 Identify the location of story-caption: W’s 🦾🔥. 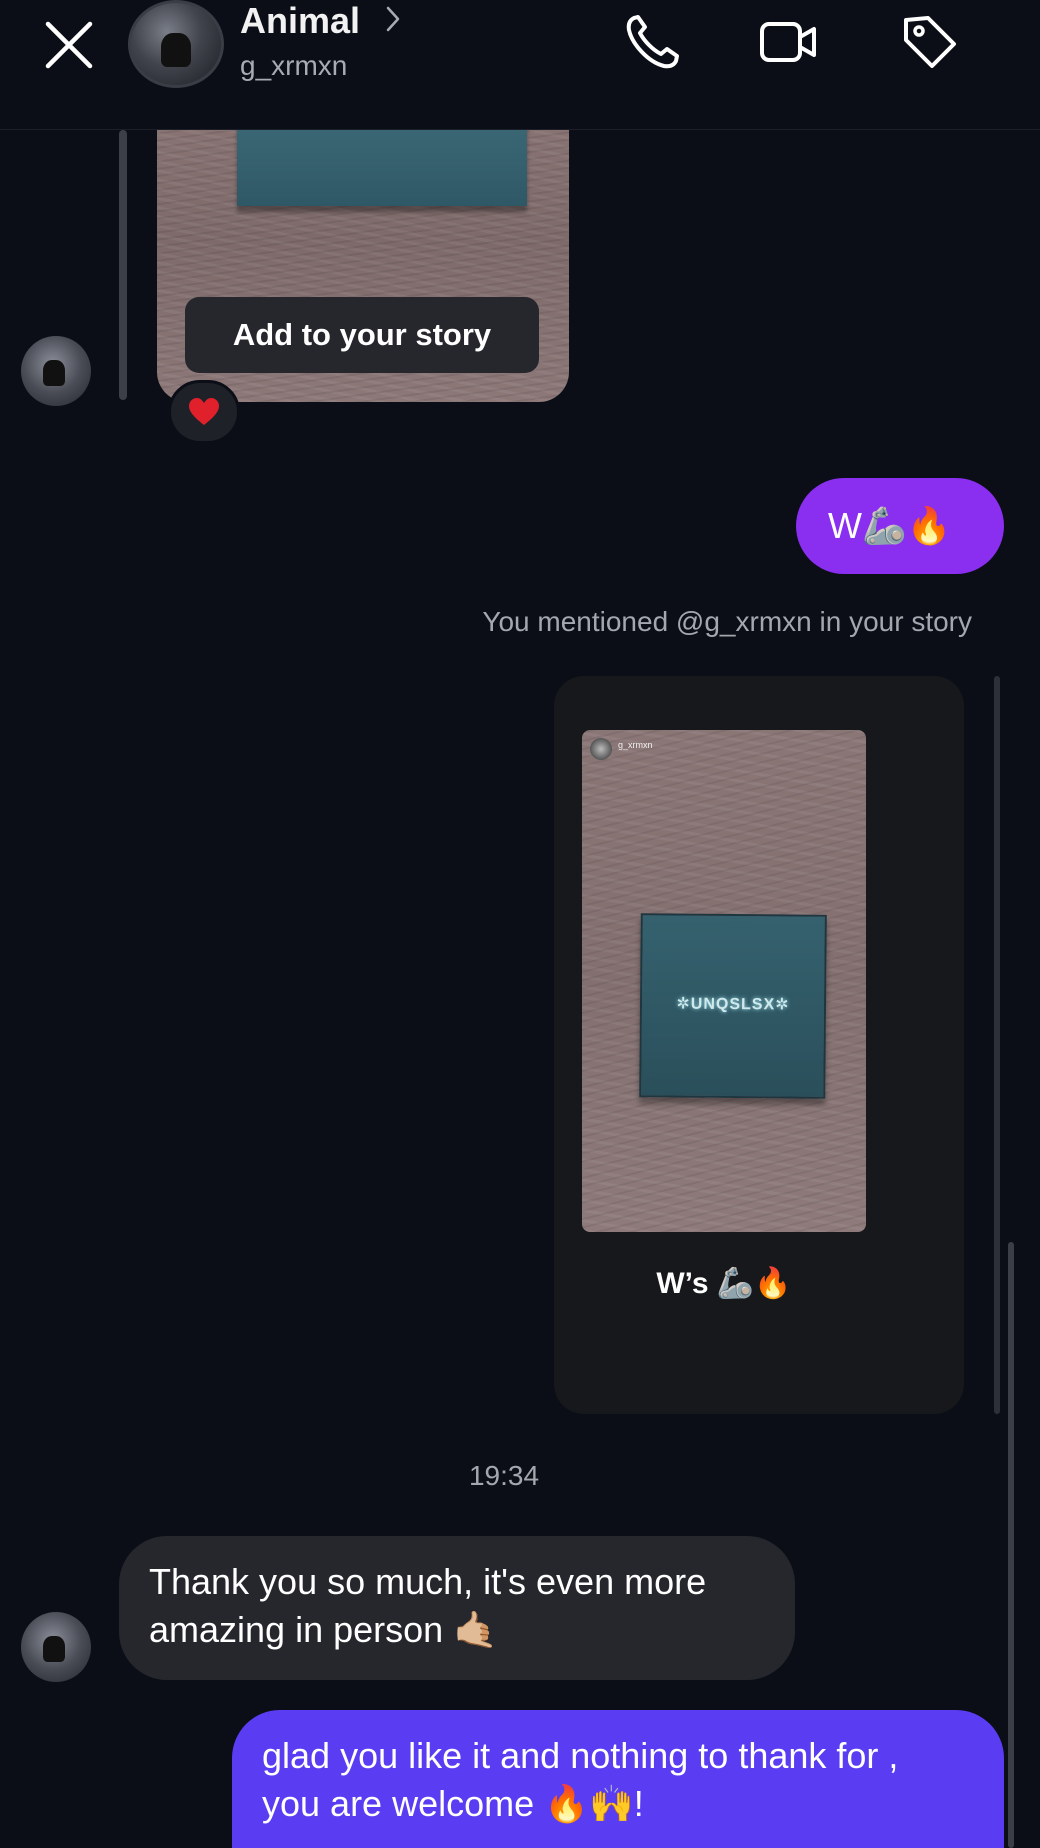
(724, 1283).